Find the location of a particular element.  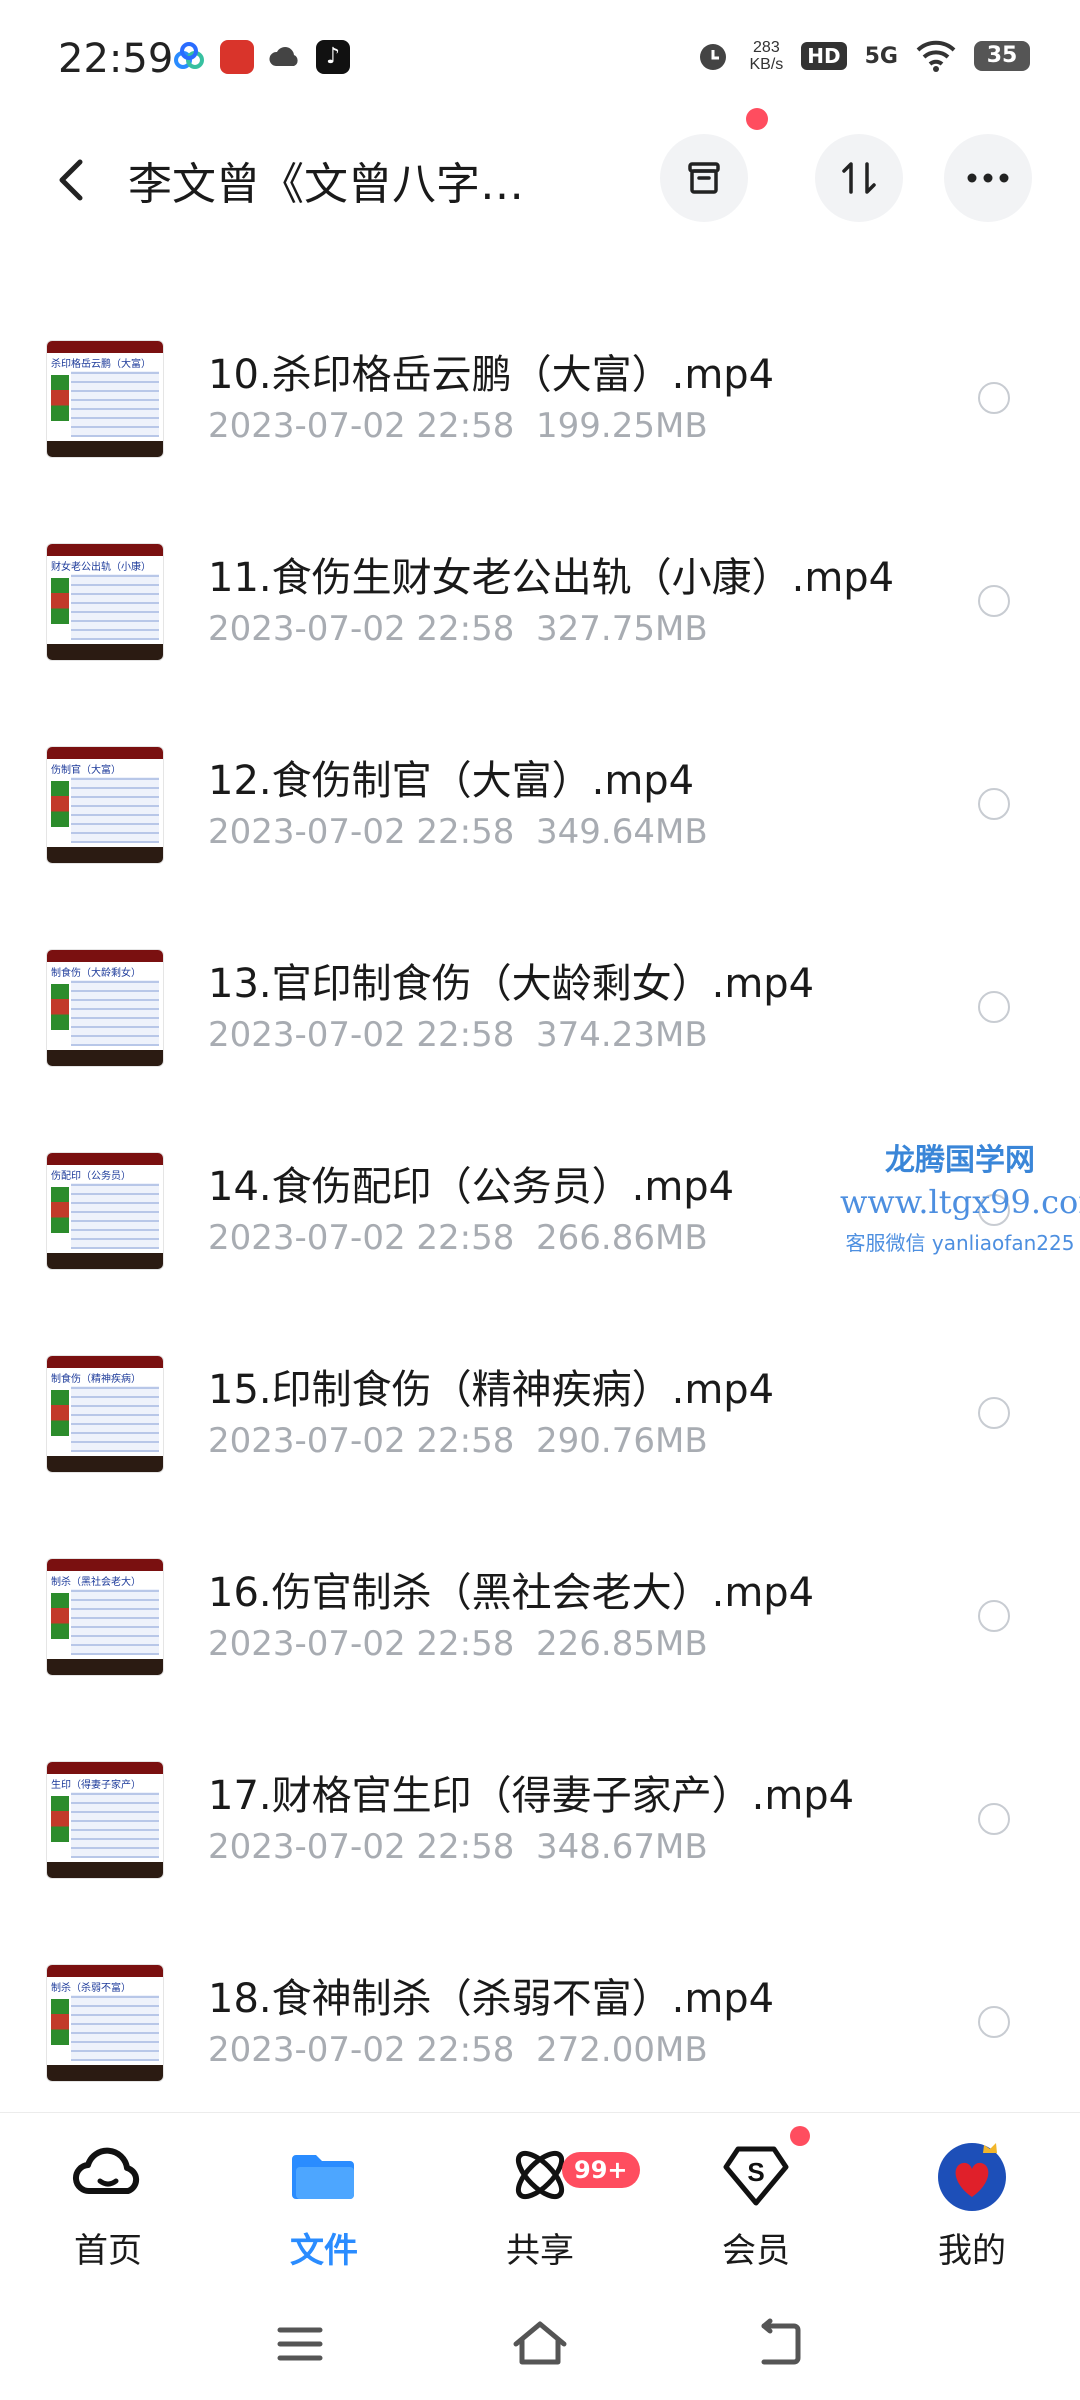

home-icon is located at coordinates (540, 2343).